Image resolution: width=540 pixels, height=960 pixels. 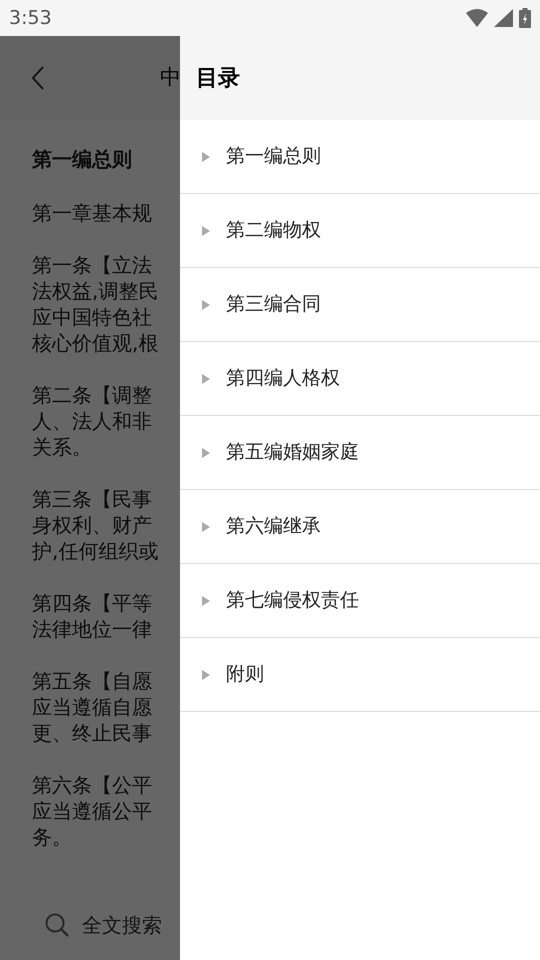 I want to click on section-heading: 第一编总则, so click(x=82, y=159).